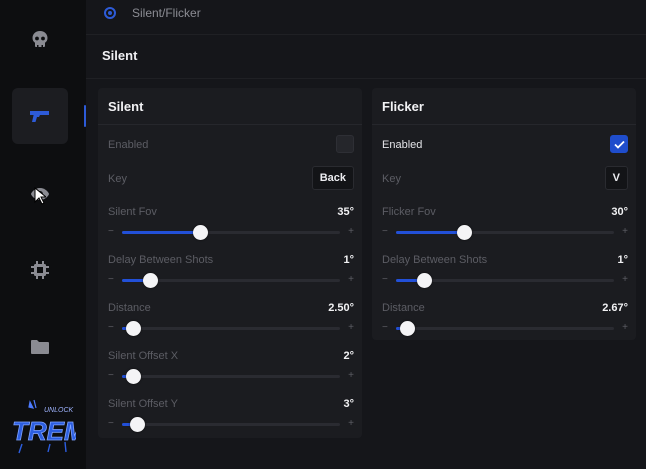 The height and width of the screenshot is (469, 646). I want to click on sidebar-item-configs, so click(40, 347).